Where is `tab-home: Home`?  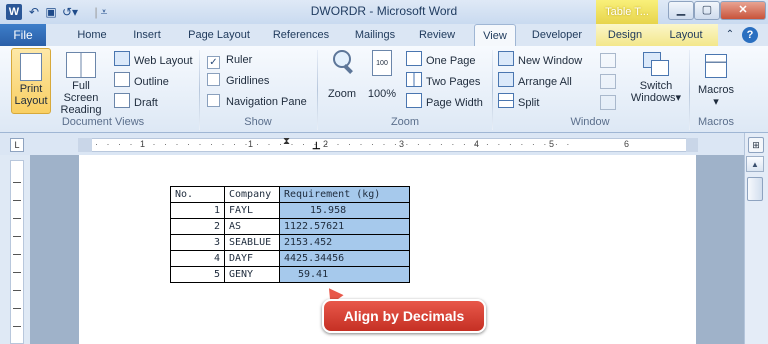
tab-home: Home is located at coordinates (92, 35).